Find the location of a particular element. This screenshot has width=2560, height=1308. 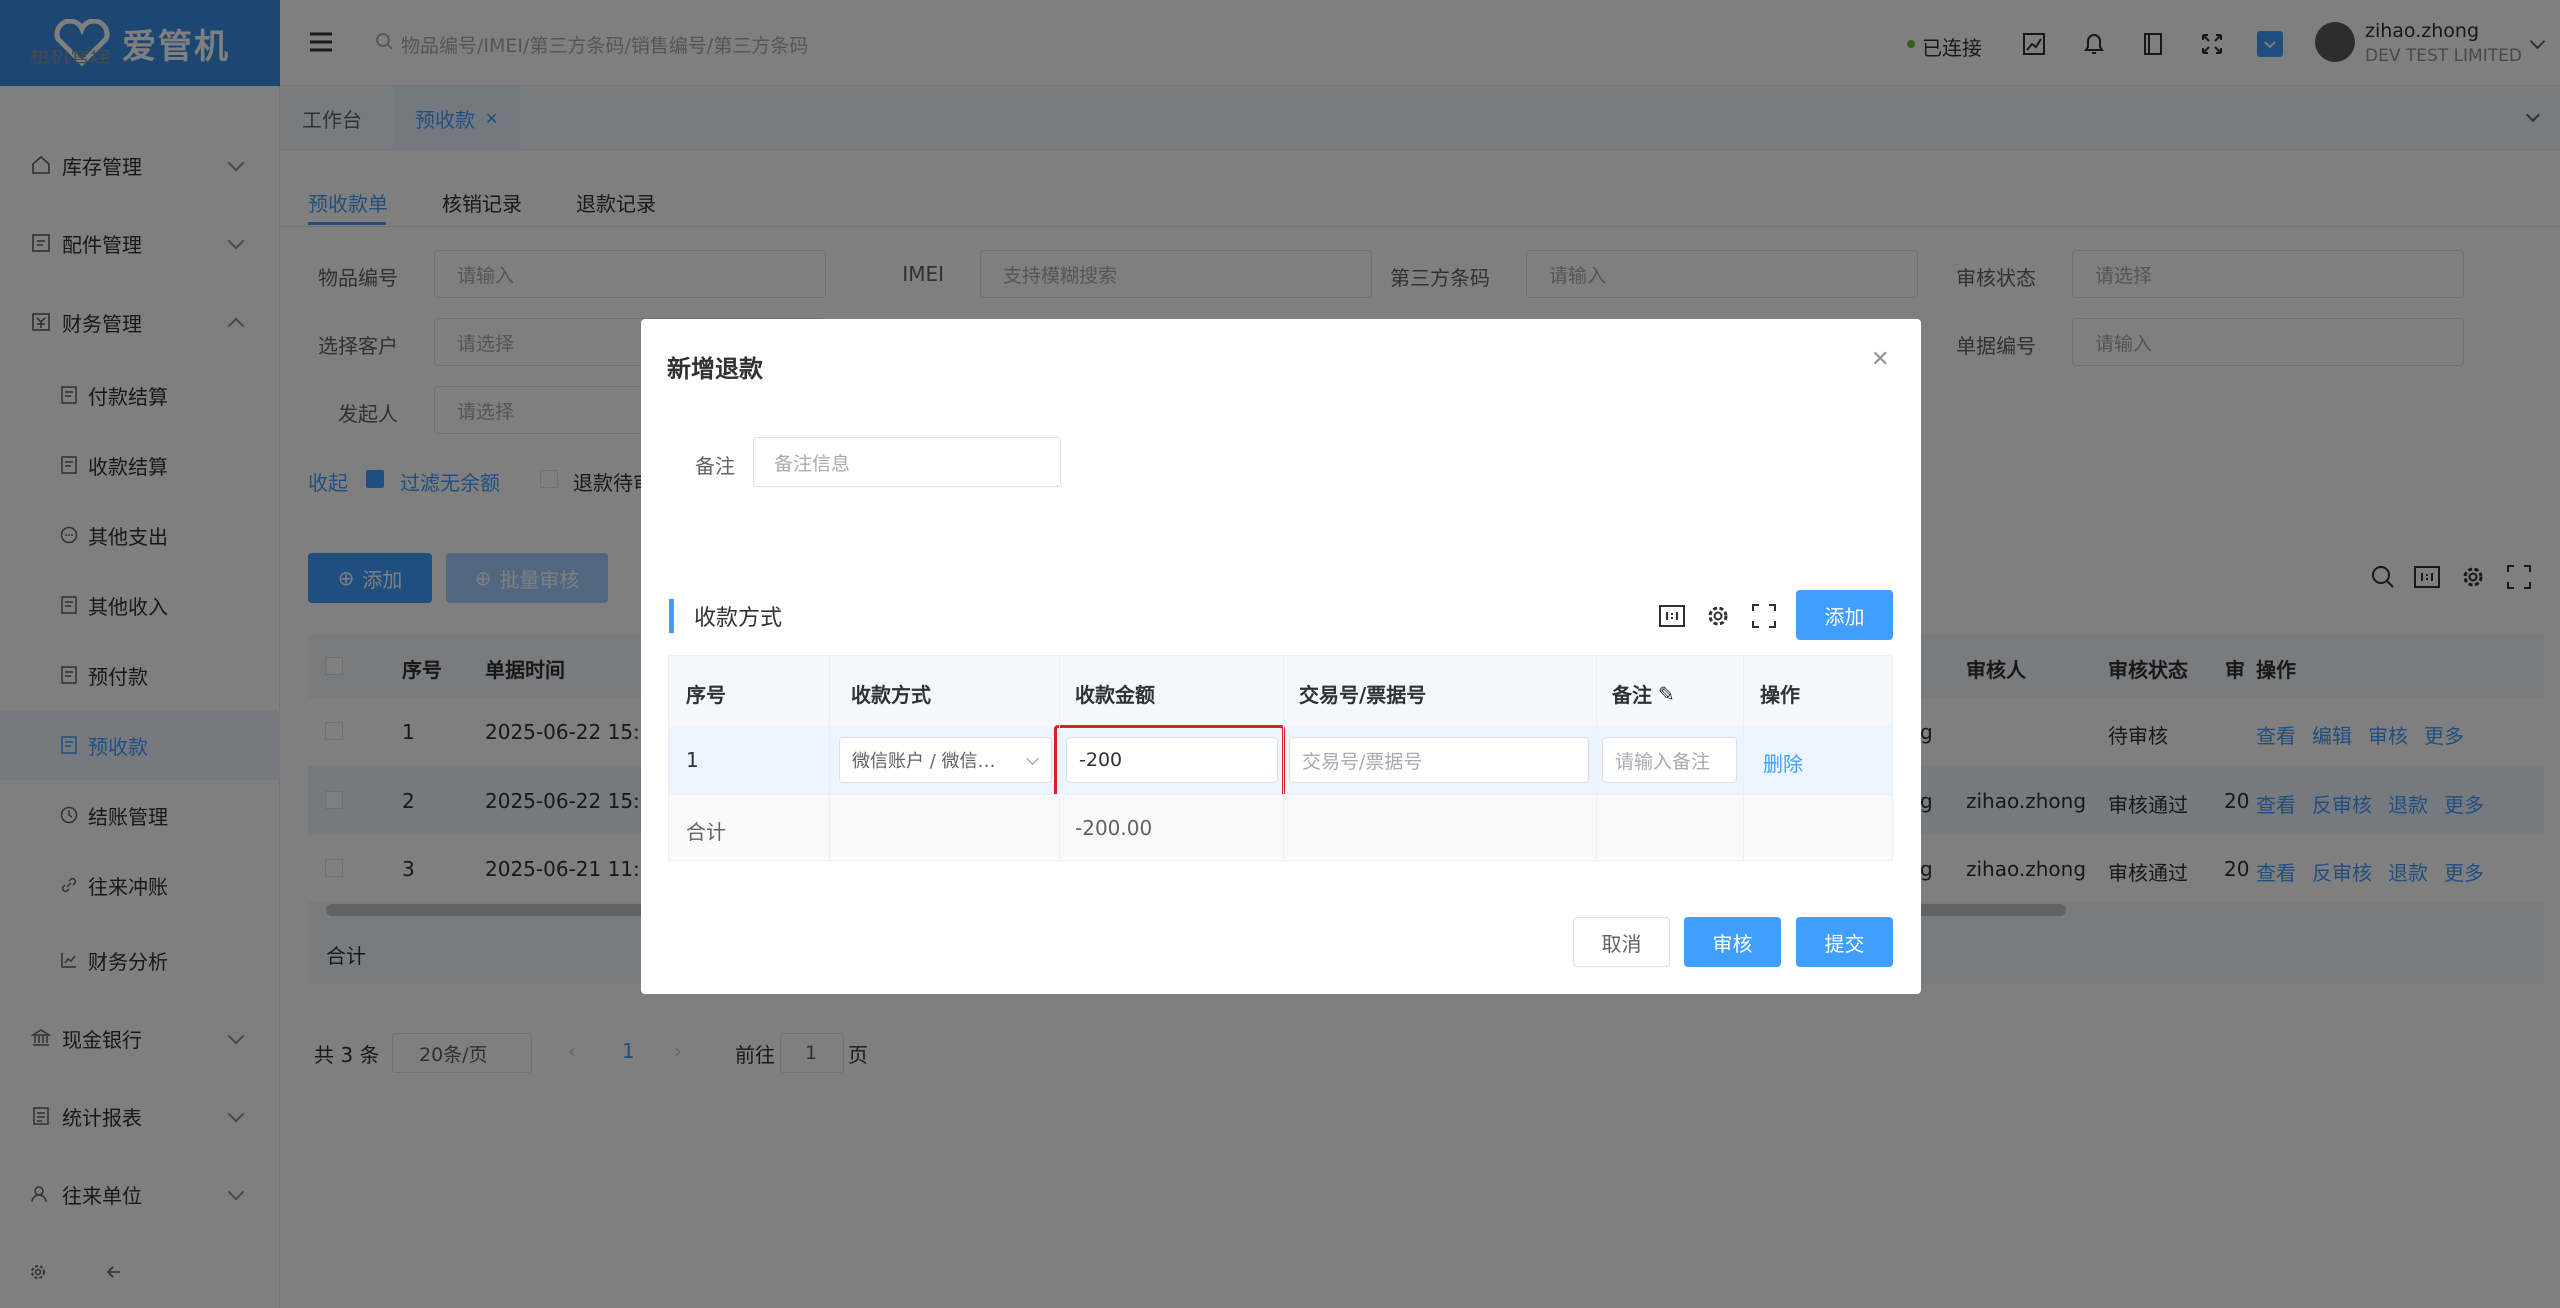

edit-pencil-icon: ✎ is located at coordinates (1666, 694).